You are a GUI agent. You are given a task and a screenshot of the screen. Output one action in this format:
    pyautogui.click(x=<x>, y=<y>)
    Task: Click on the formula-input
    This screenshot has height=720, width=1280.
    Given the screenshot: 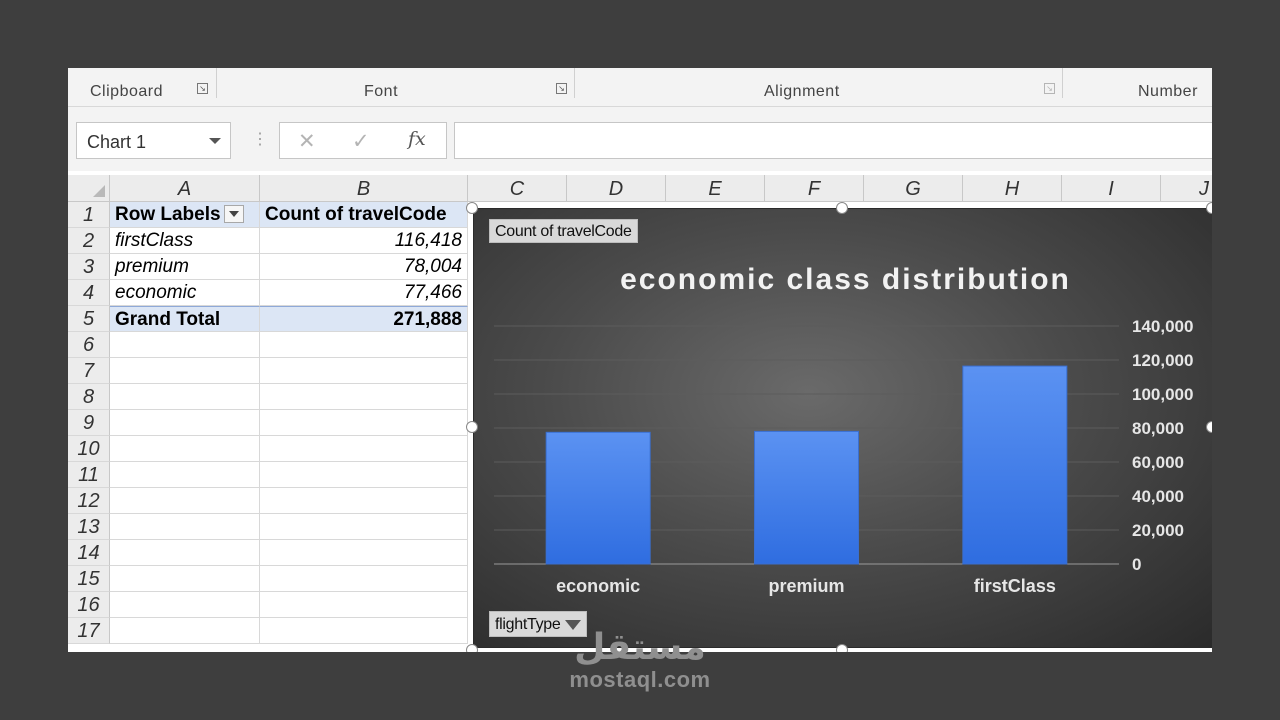 What is the action you would take?
    pyautogui.click(x=833, y=140)
    